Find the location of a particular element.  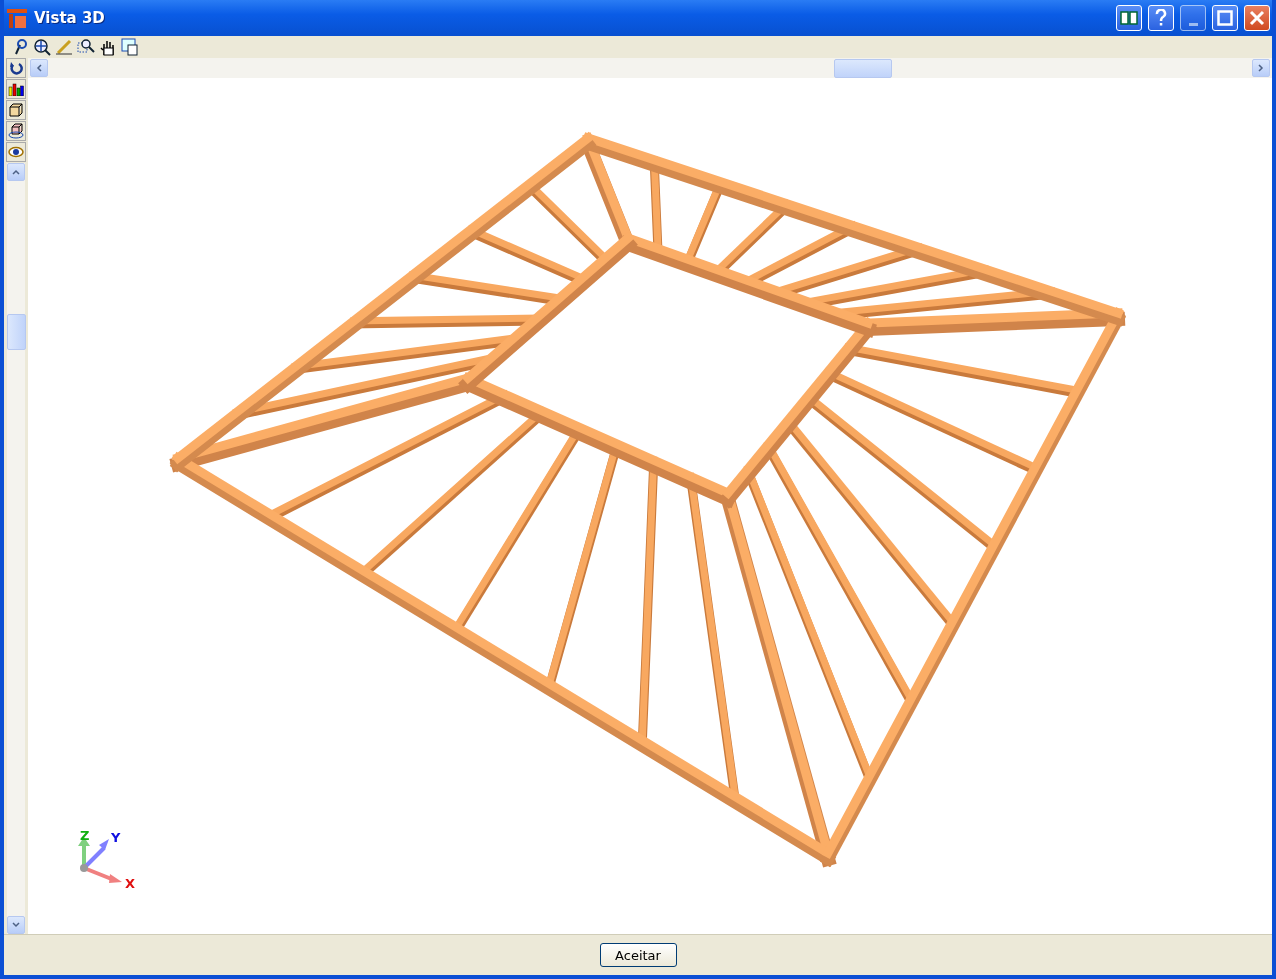

help-button is located at coordinates (1161, 18).